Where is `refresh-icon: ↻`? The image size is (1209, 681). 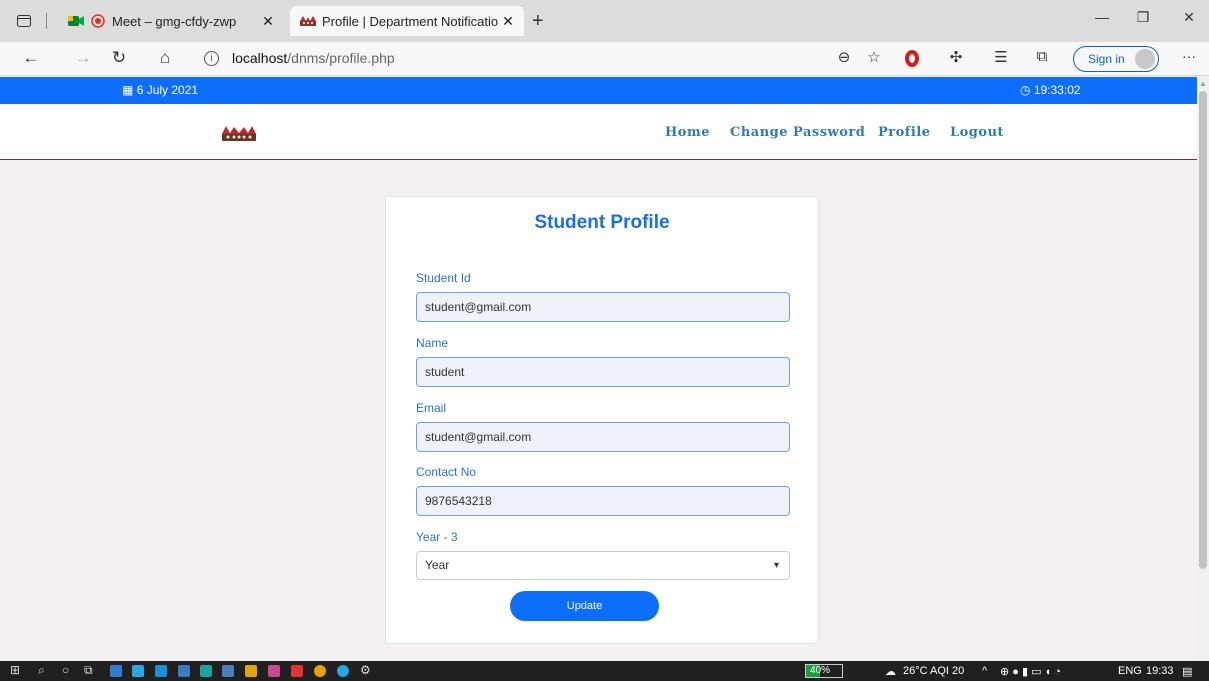 refresh-icon: ↻ is located at coordinates (119, 58).